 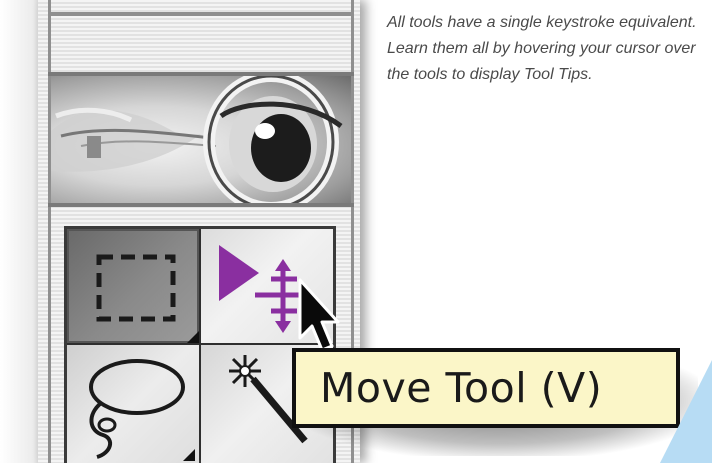 I want to click on blue-accent-shape, so click(x=686, y=411).